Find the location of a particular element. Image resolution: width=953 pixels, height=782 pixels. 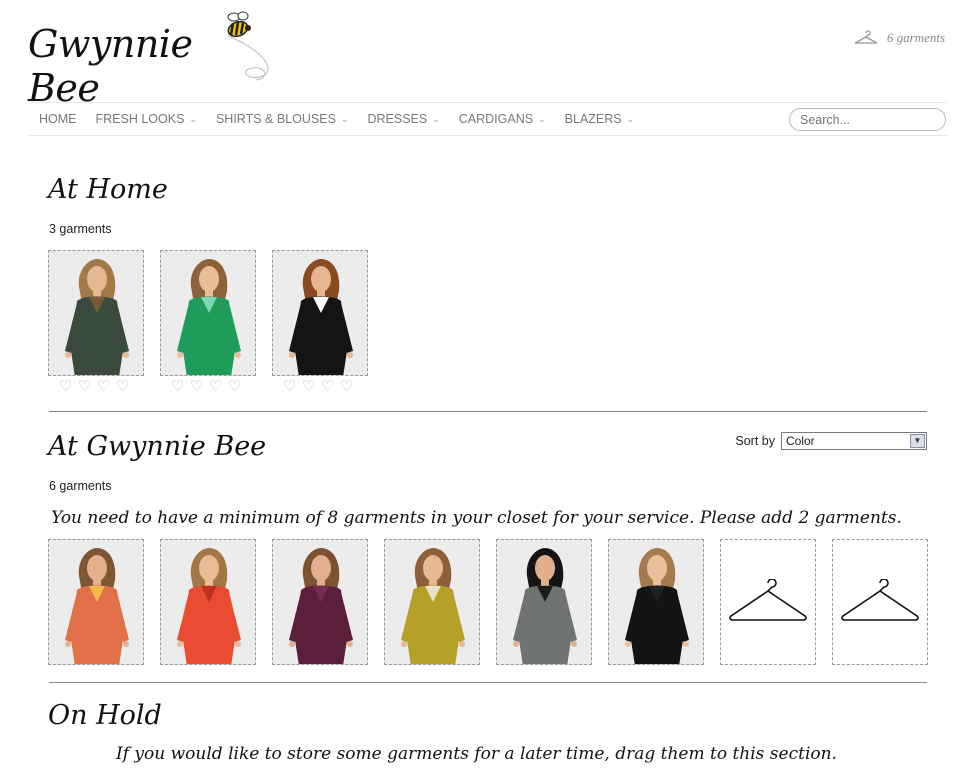

nav-item: SHIRTS & BLOUSES ⌄ is located at coordinates (282, 119).